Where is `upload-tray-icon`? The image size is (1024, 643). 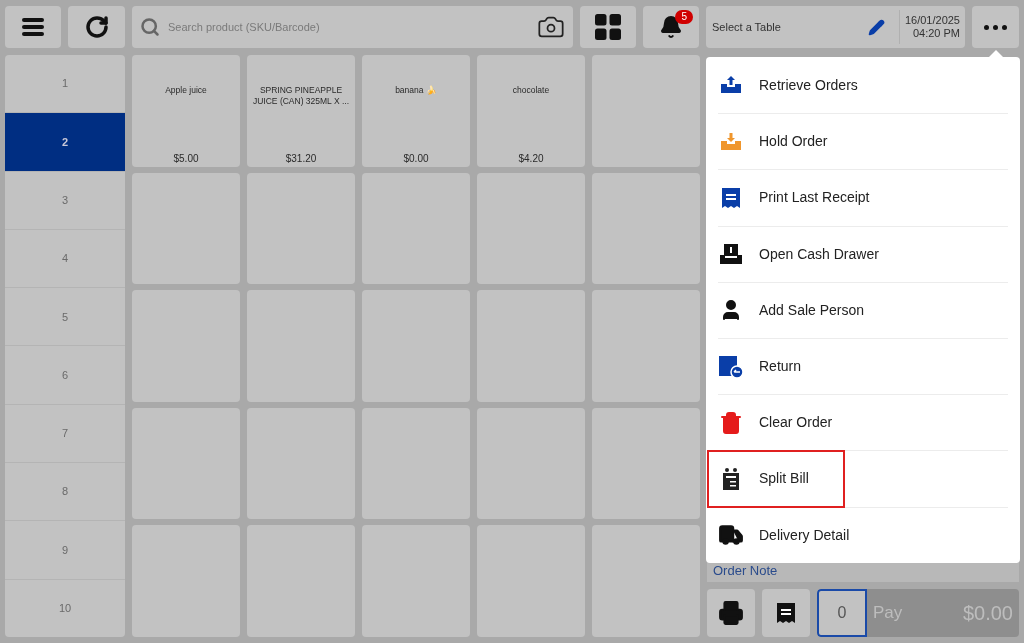 upload-tray-icon is located at coordinates (731, 85).